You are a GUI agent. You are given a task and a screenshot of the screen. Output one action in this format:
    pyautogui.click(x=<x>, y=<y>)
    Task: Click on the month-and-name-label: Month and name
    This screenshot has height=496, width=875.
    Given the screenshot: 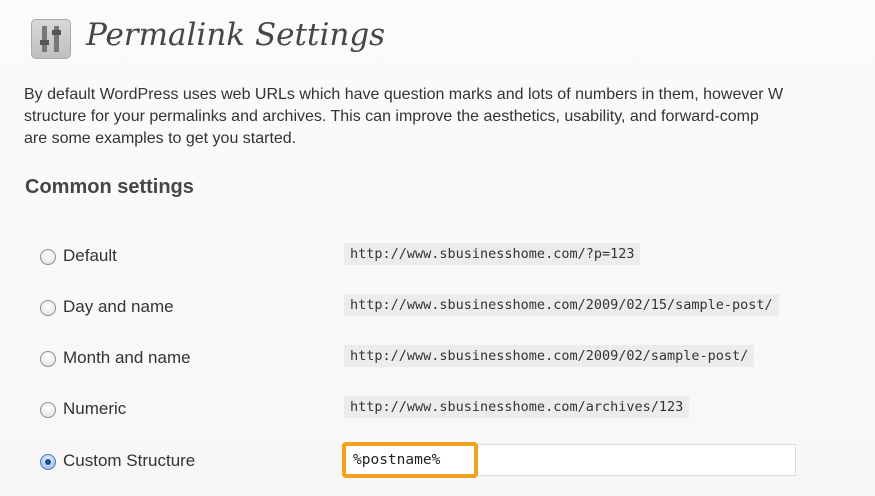 What is the action you would take?
    pyautogui.click(x=127, y=358)
    